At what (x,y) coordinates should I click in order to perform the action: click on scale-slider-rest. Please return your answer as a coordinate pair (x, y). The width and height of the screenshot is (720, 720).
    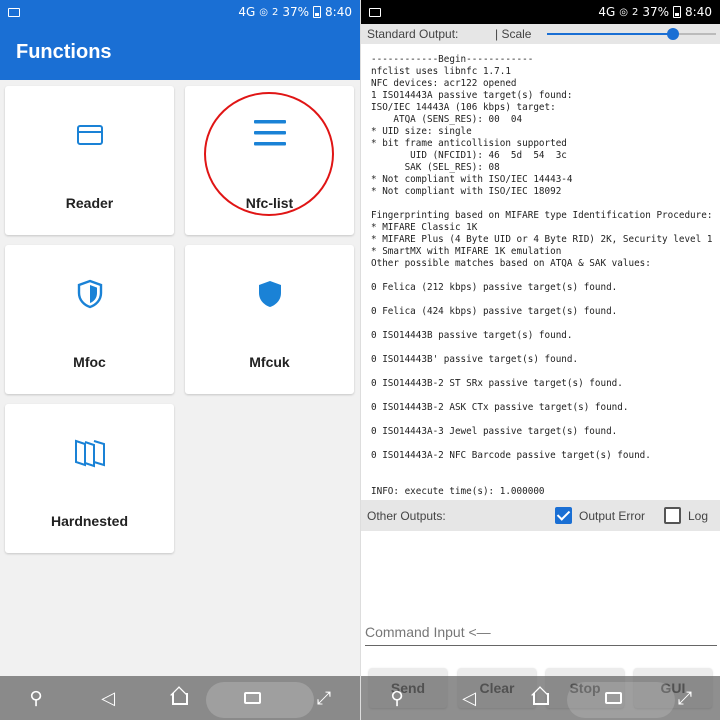
    Looking at the image, I should click on (694, 34).